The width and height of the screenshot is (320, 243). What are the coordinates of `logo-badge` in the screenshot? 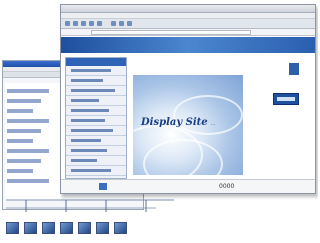 It's located at (286, 99).